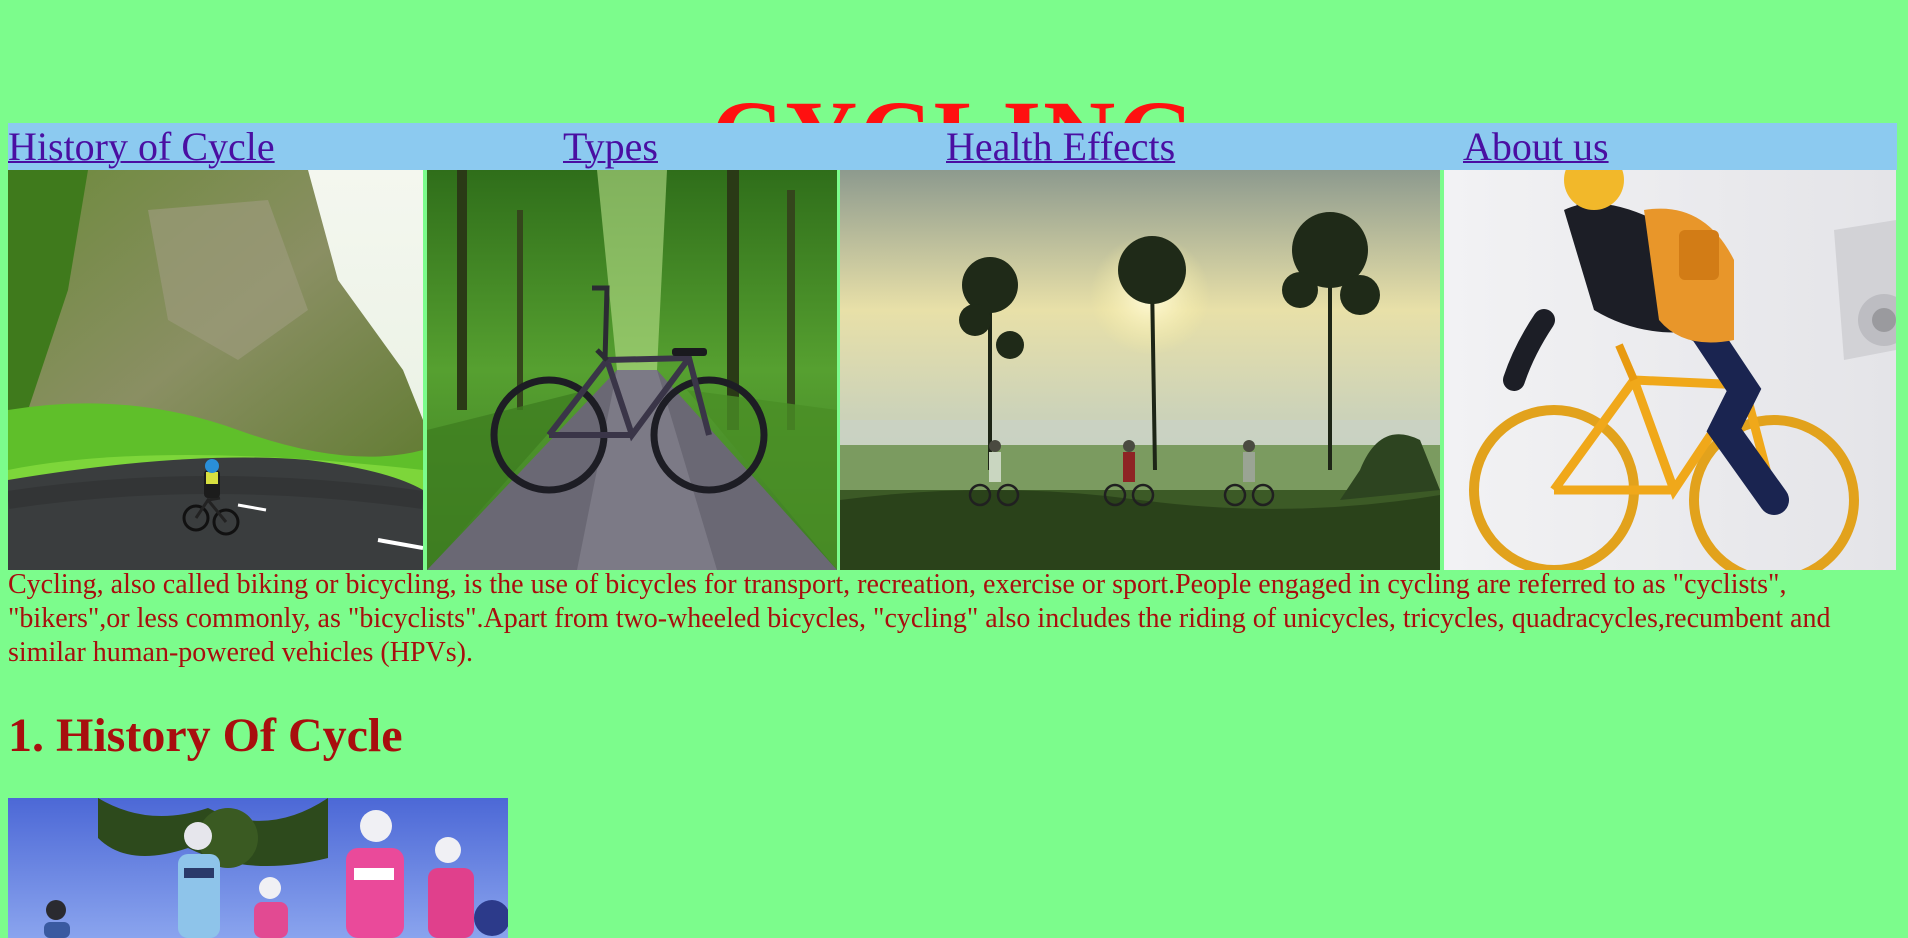  I want to click on nav-link-history-of-cycle: History of Cycle, so click(141, 147).